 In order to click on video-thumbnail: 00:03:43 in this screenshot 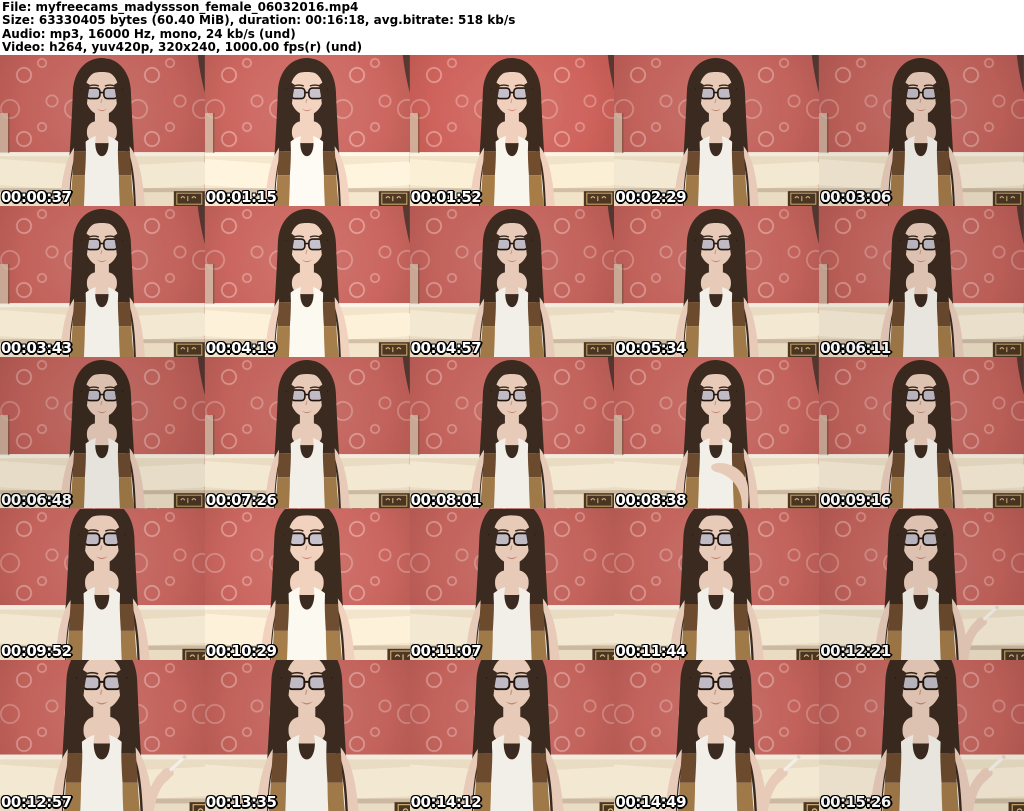, I will do `click(102, 282)`.